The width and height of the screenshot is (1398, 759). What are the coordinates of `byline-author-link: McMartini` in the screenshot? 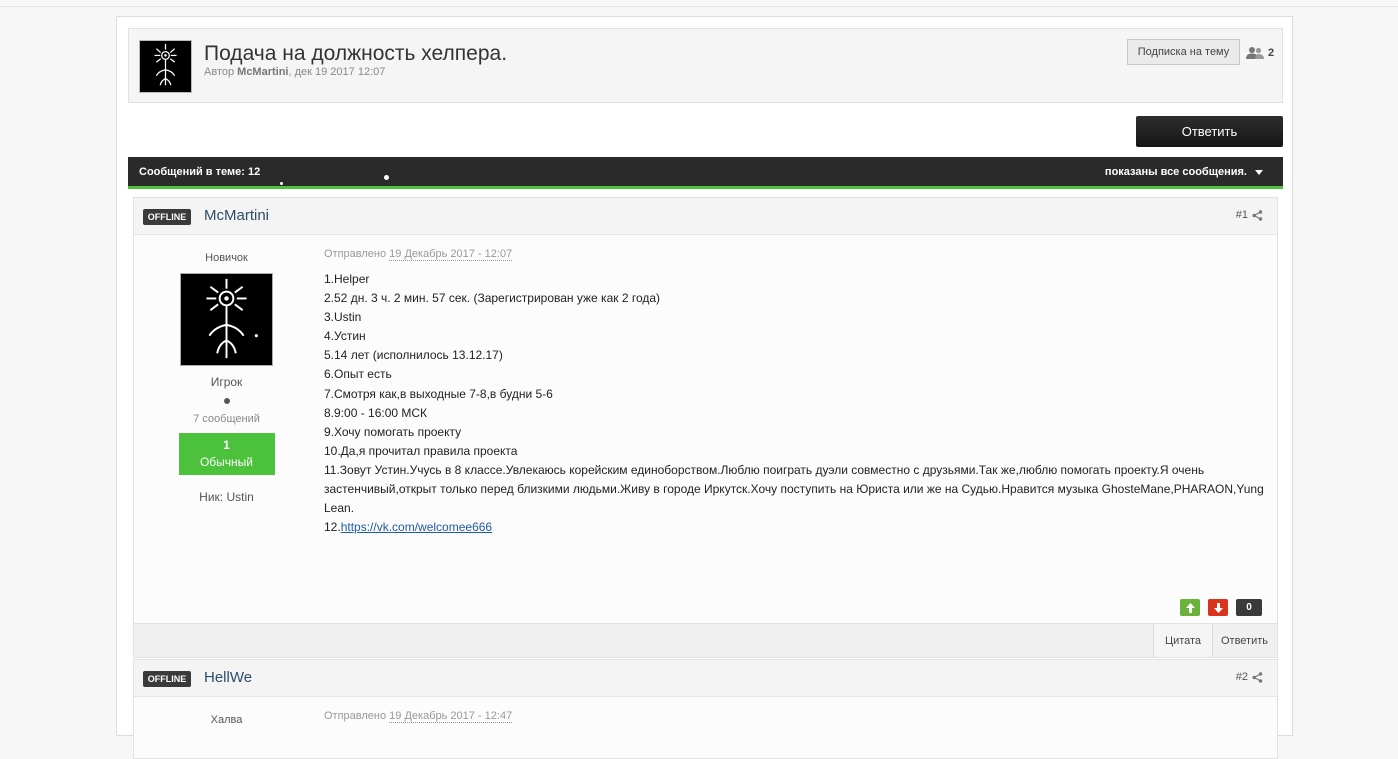 It's located at (262, 72).